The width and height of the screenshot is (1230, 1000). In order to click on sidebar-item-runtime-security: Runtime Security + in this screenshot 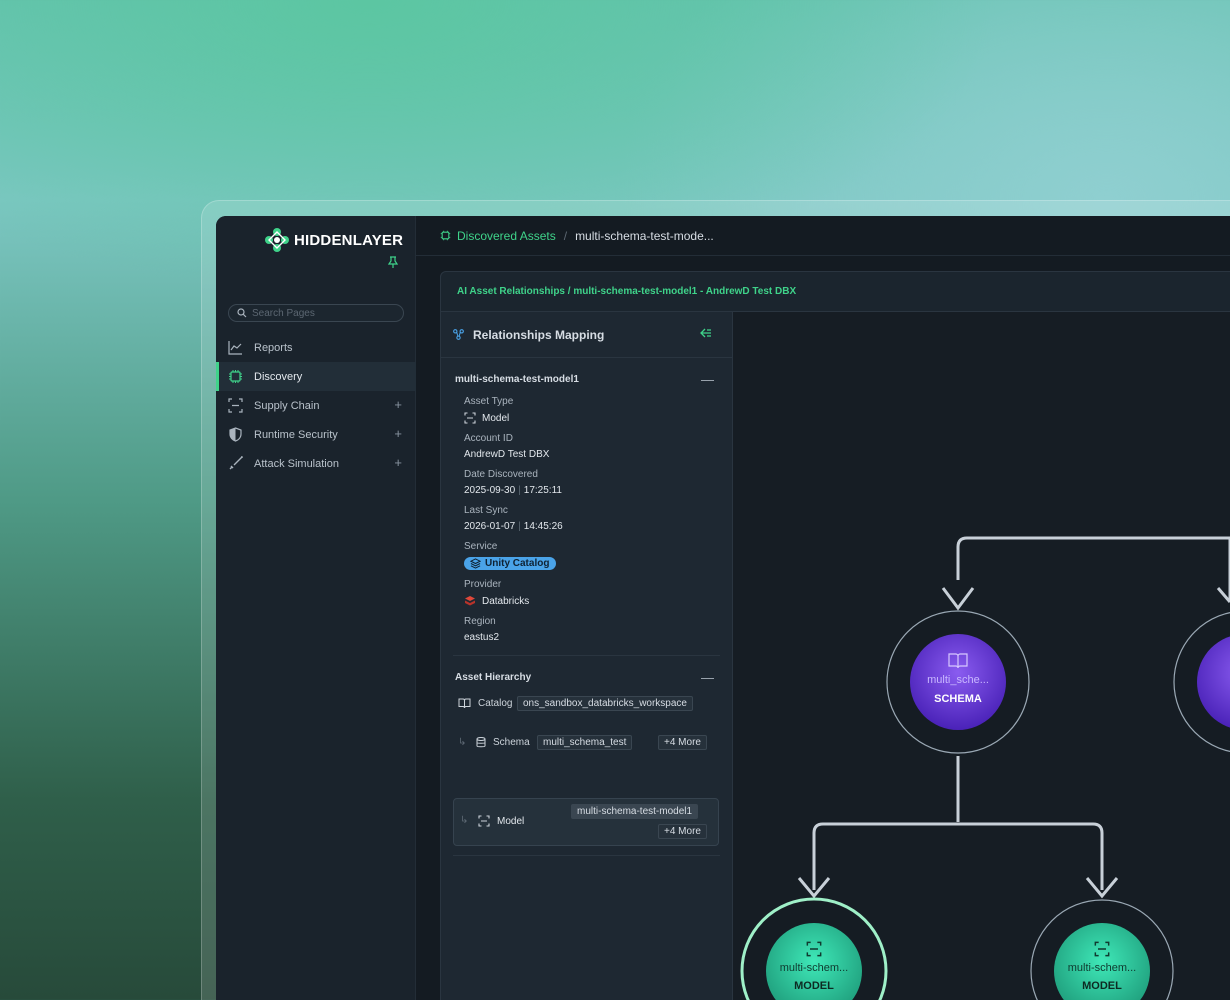, I will do `click(316, 434)`.